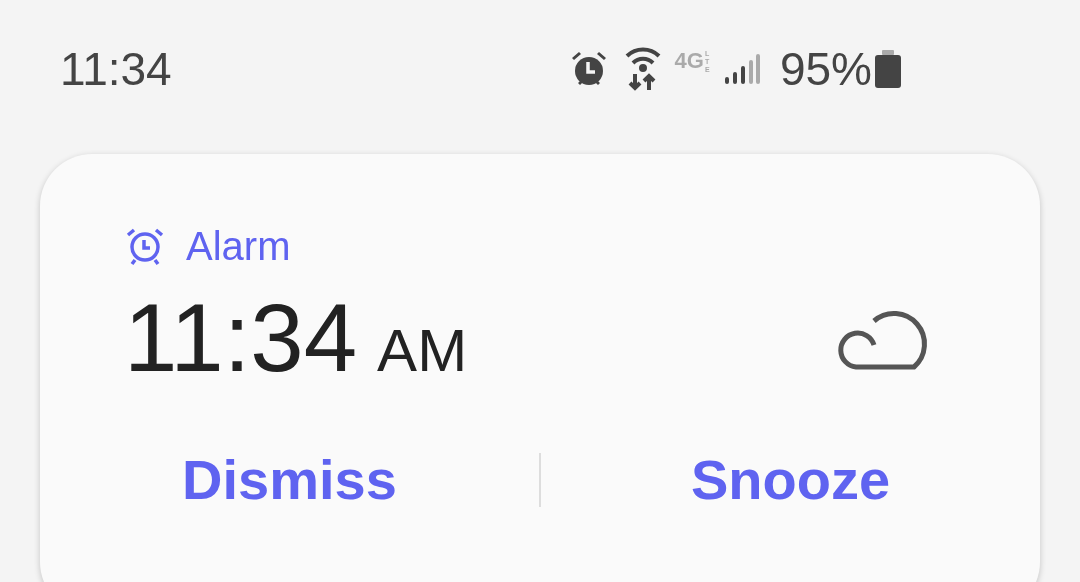 Image resolution: width=1080 pixels, height=582 pixels. Describe the element at coordinates (689, 61) in the screenshot. I see `network-type-label: 4G` at that location.